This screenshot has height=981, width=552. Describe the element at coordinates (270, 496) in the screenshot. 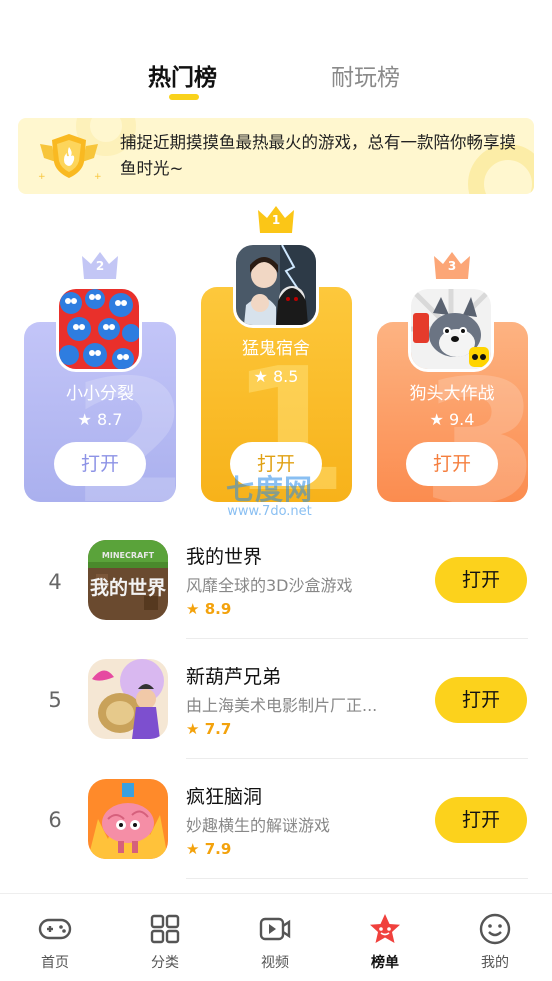

I see `site-watermark: 七度网 www.7do.net` at that location.